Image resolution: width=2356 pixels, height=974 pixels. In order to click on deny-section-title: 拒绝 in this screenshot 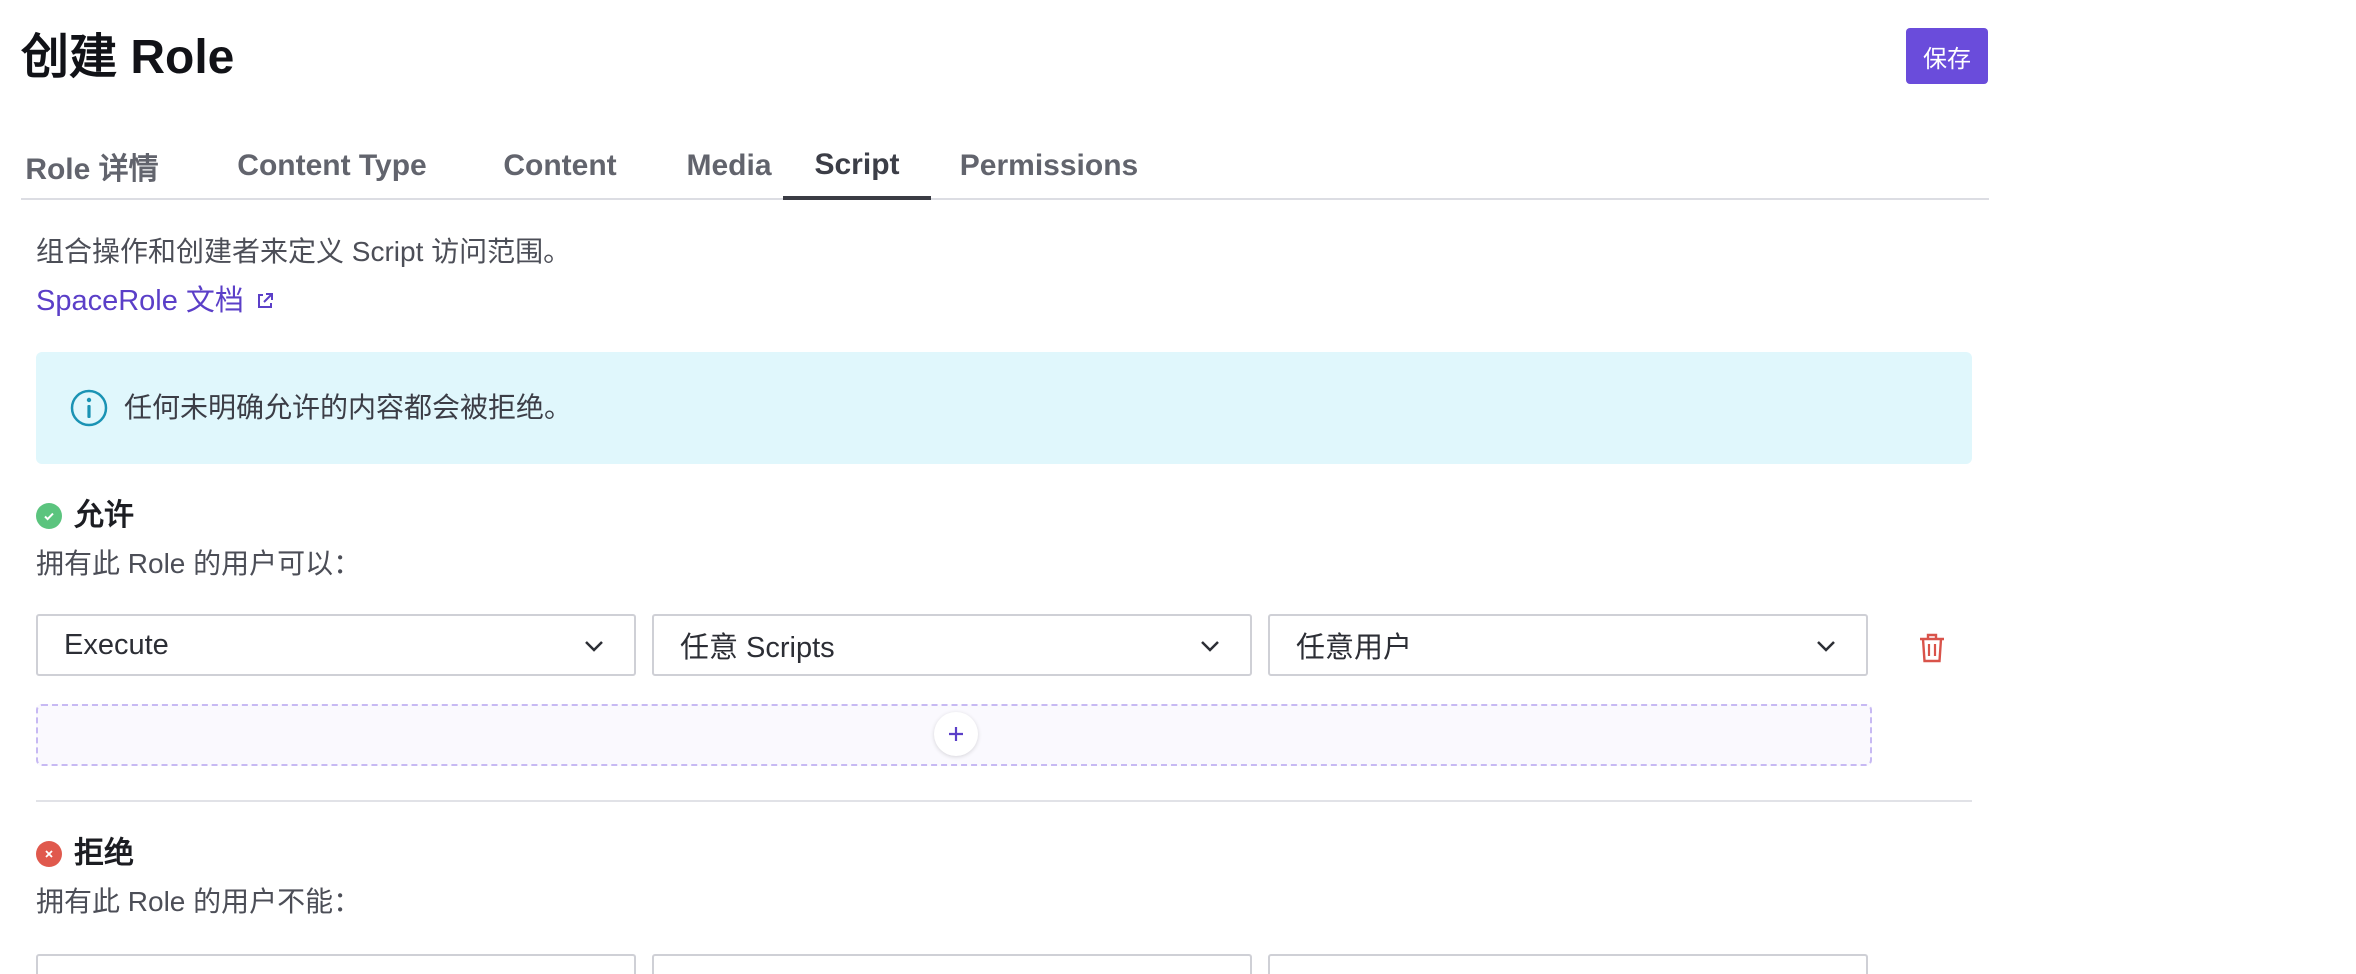, I will do `click(85, 854)`.